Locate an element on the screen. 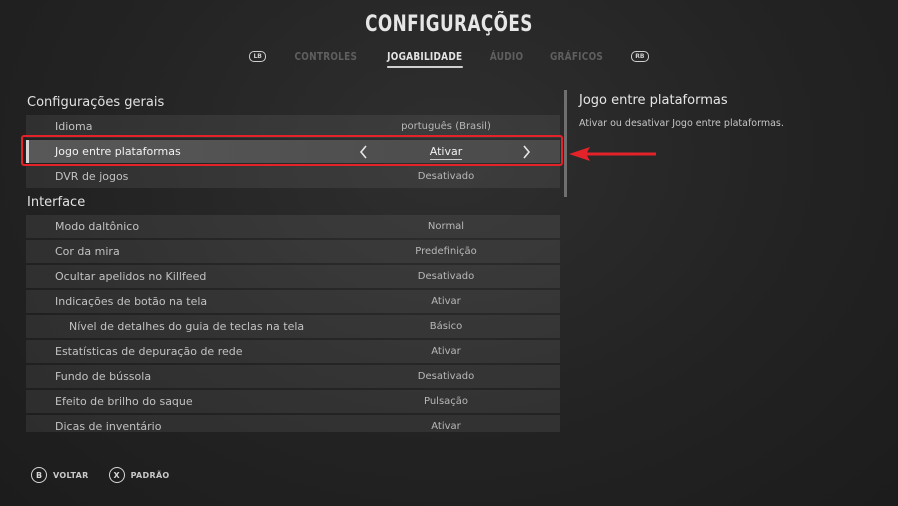 The image size is (898, 506). setting-value: Predefinição is located at coordinates (446, 251).